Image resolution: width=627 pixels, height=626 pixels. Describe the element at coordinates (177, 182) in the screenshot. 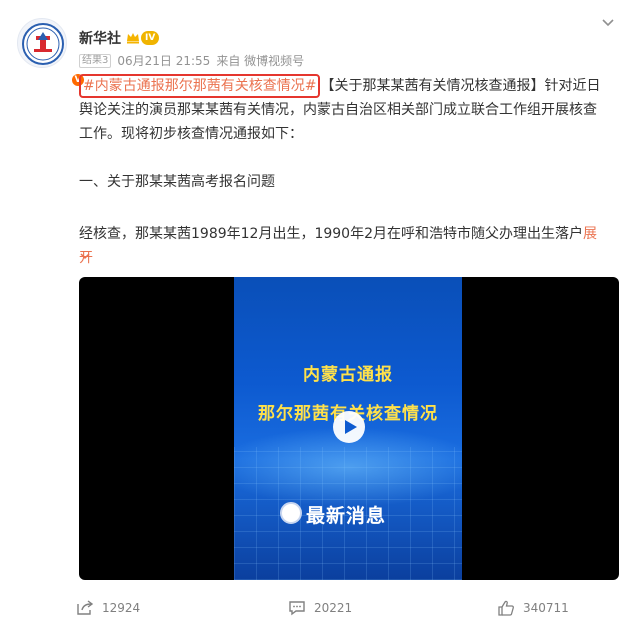

I see `section-title: 一、关于那某某茜高考报名问题` at that location.